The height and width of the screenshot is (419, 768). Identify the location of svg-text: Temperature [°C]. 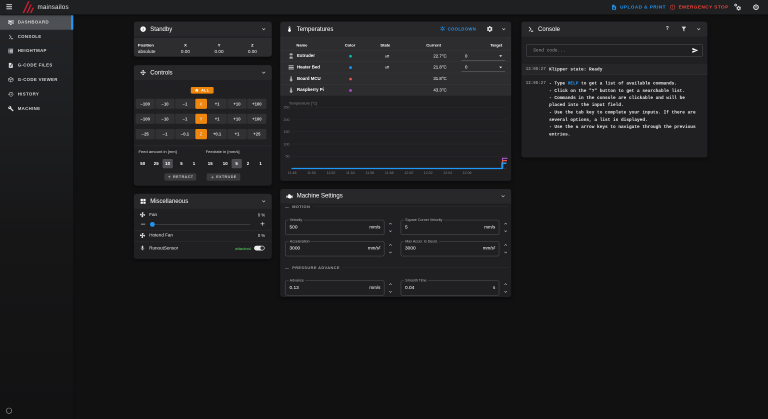
(303, 104).